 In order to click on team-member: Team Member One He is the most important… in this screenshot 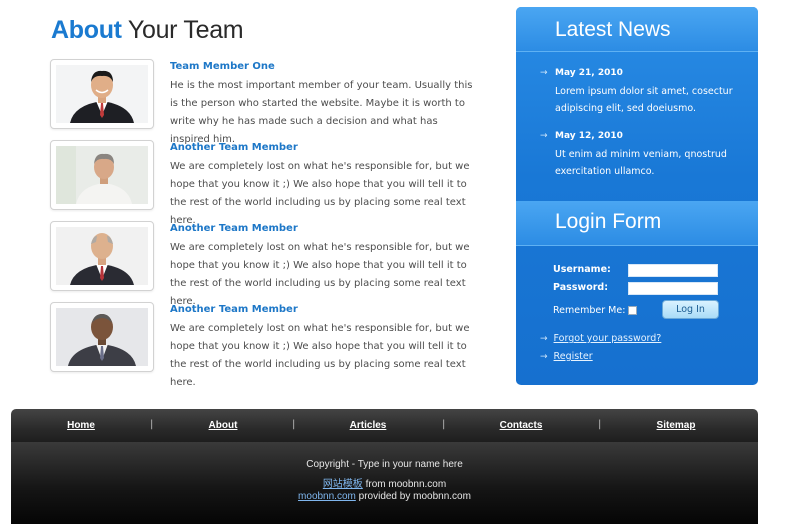, I will do `click(265, 102)`.